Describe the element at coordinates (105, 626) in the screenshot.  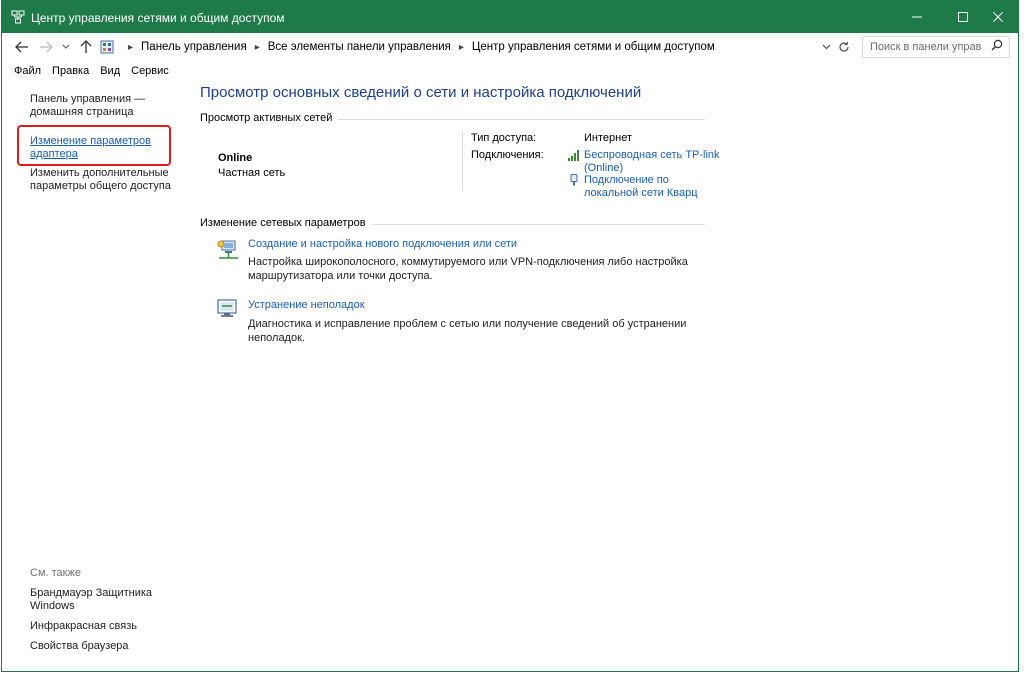
I see `see-also-infrared-link: Инфракрасная связь` at that location.